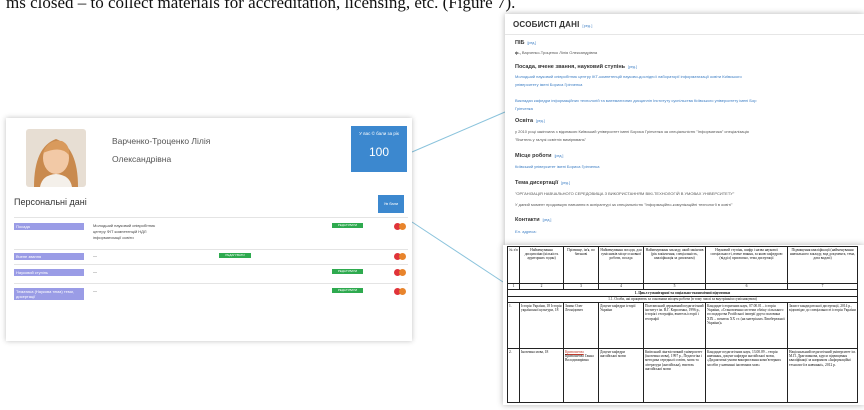 This screenshot has height=410, width=864. I want to click on contacts-heading: Контакти [ред.], so click(533, 220).